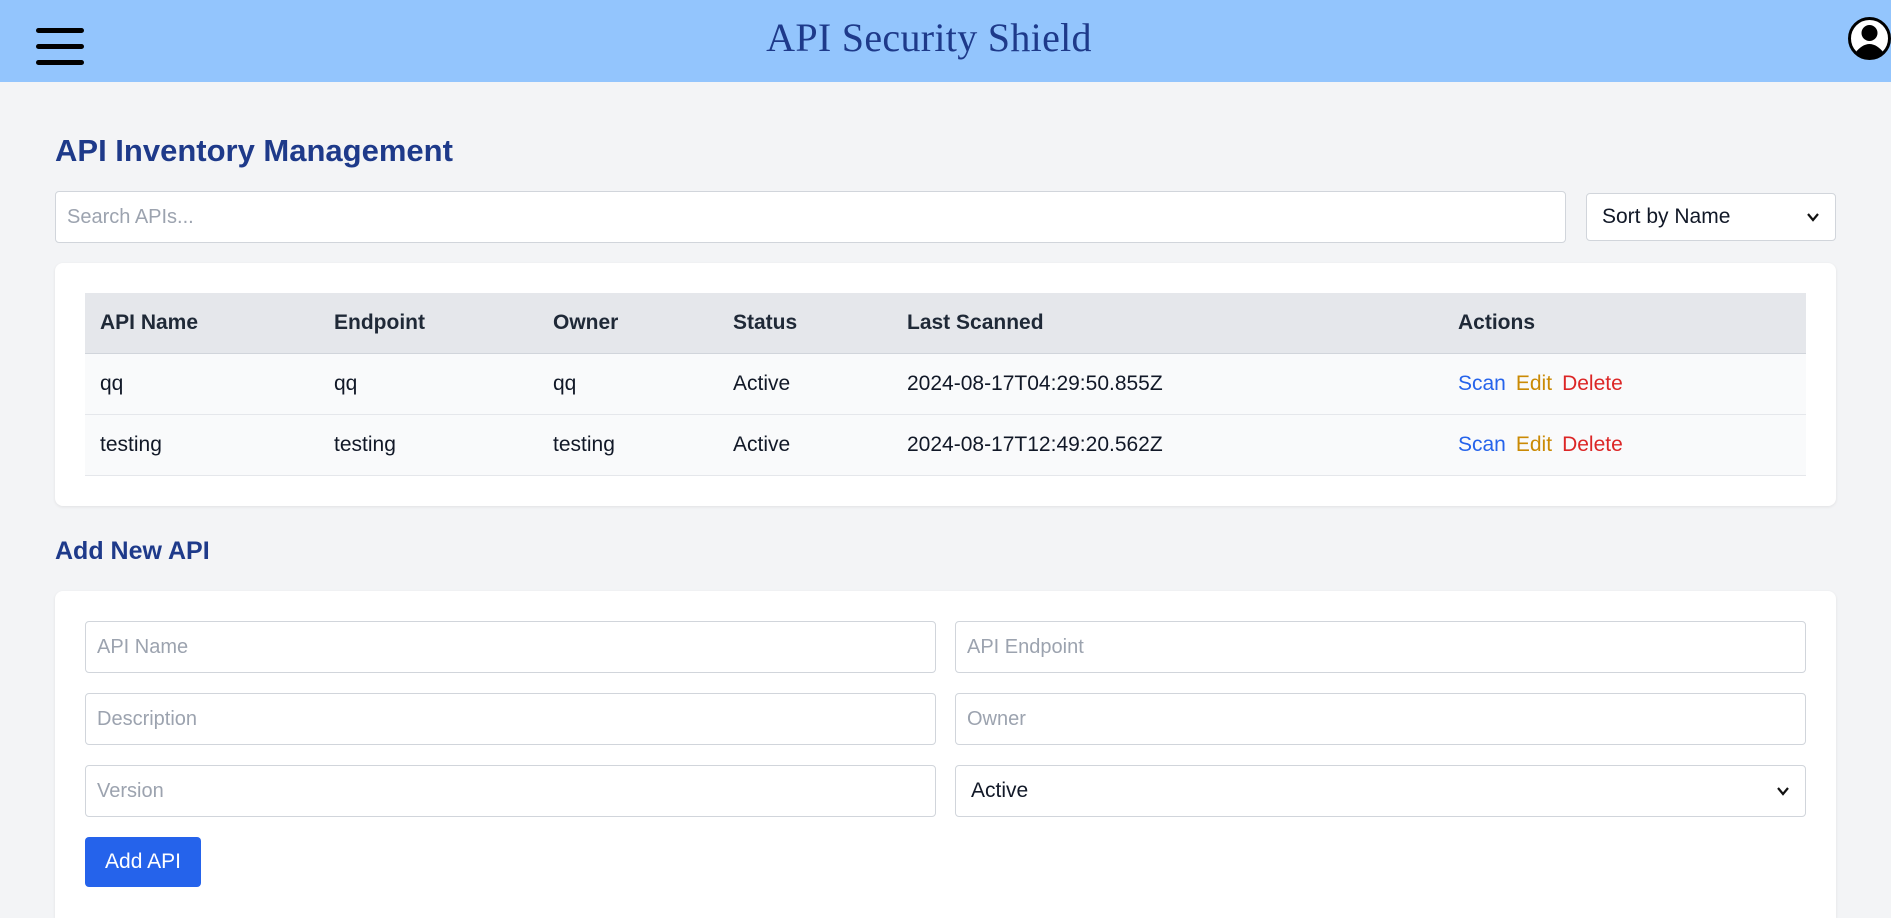 The height and width of the screenshot is (918, 1891). What do you see at coordinates (929, 37) in the screenshot?
I see `app-title: API Security Shield` at bounding box center [929, 37].